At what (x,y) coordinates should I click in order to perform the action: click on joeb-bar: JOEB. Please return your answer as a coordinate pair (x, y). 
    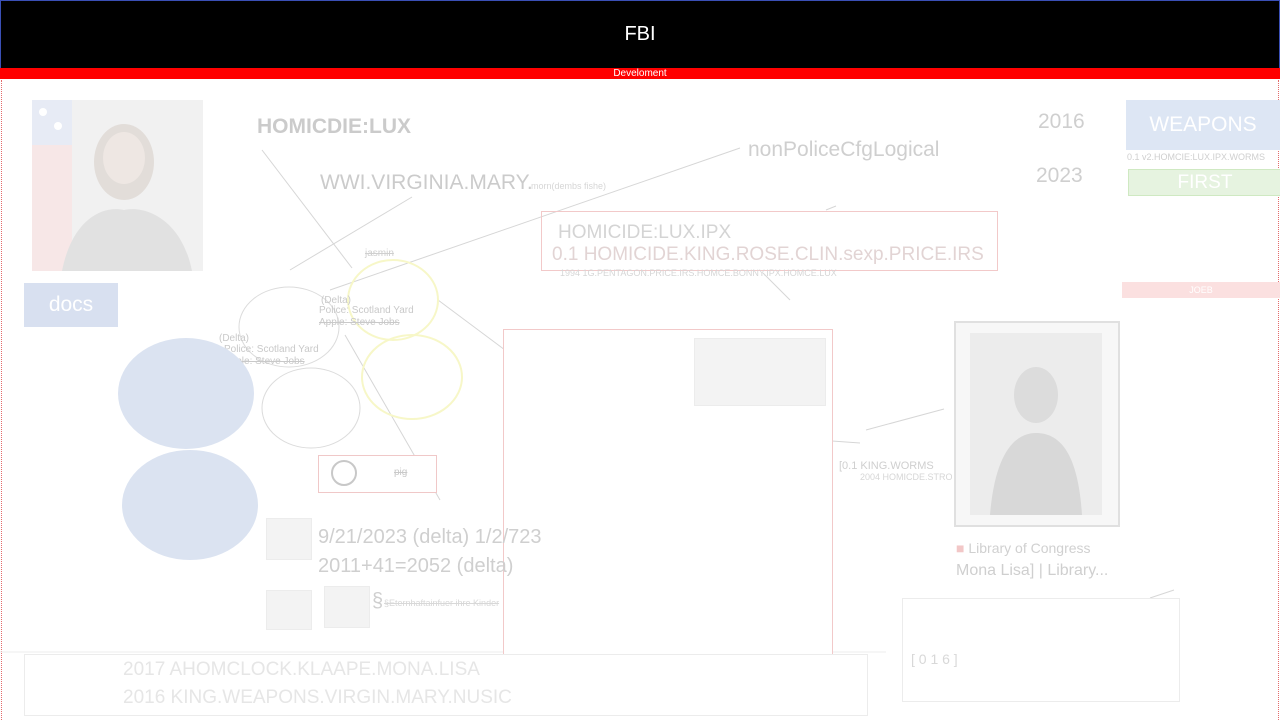
    Looking at the image, I should click on (1201, 290).